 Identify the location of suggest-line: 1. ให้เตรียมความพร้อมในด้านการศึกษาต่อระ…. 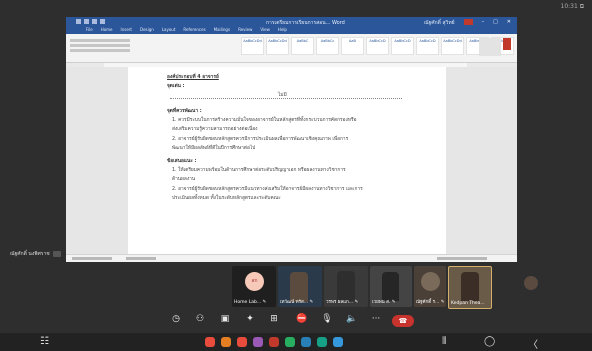
(259, 170).